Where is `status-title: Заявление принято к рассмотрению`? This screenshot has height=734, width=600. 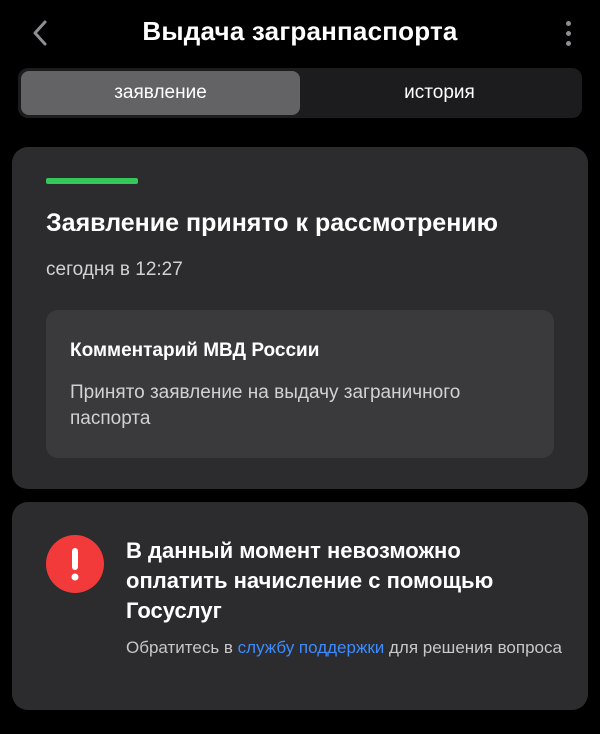
status-title: Заявление принято к рассмотрению is located at coordinates (272, 223).